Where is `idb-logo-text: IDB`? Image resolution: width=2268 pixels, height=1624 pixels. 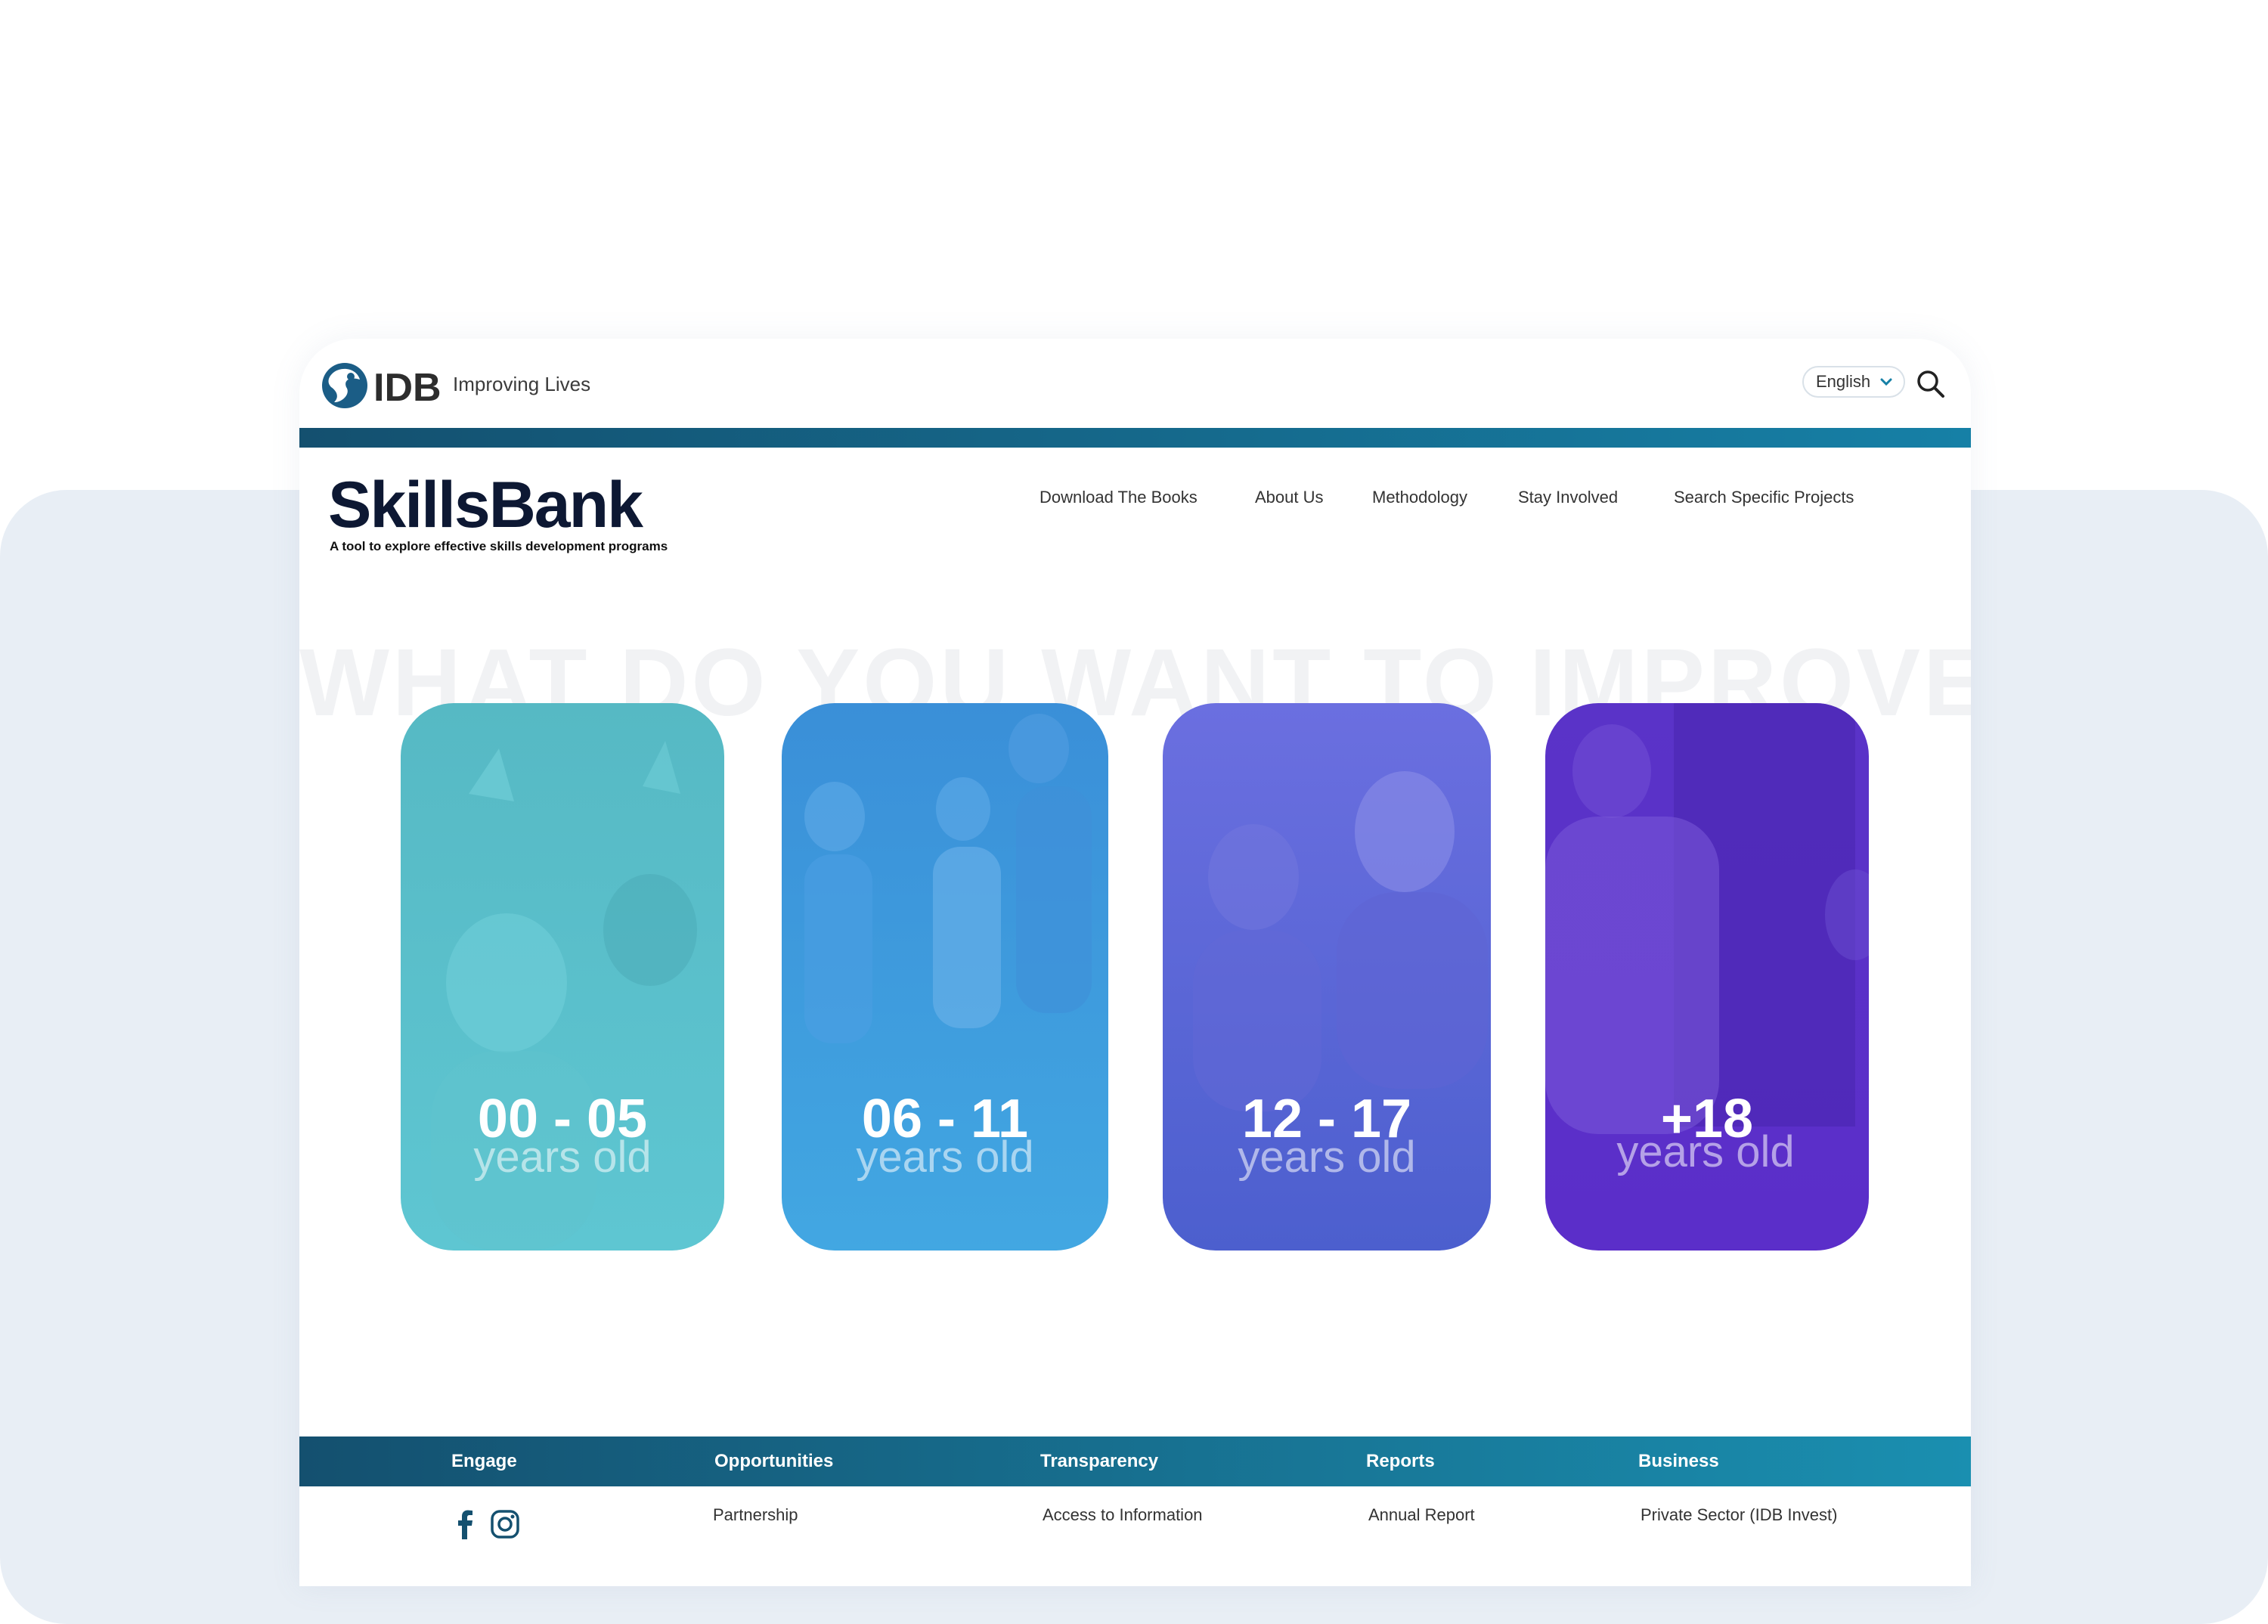
idb-logo-text: IDB is located at coordinates (407, 388).